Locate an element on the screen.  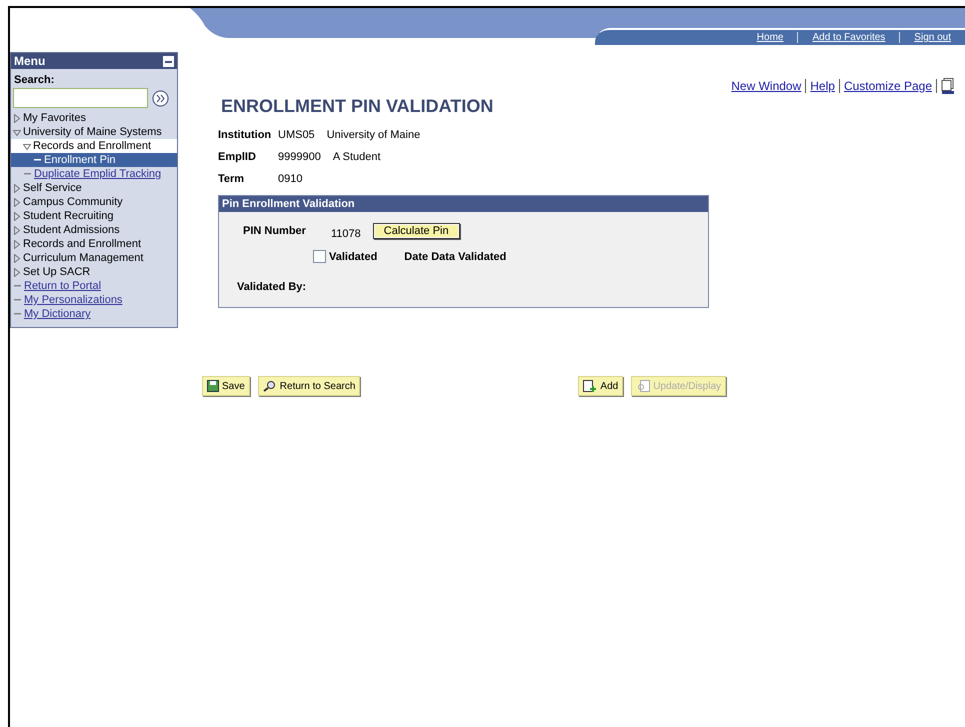
menu-item: Student Admissions is located at coordinates (94, 230).